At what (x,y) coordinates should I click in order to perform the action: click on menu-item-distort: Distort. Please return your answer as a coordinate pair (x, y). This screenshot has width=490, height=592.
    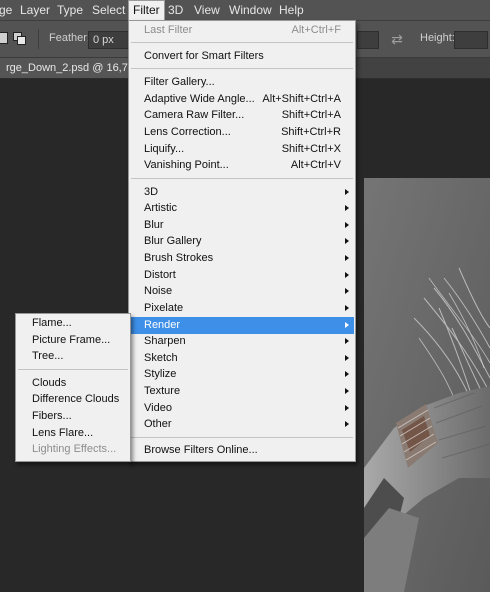
    Looking at the image, I should click on (242, 275).